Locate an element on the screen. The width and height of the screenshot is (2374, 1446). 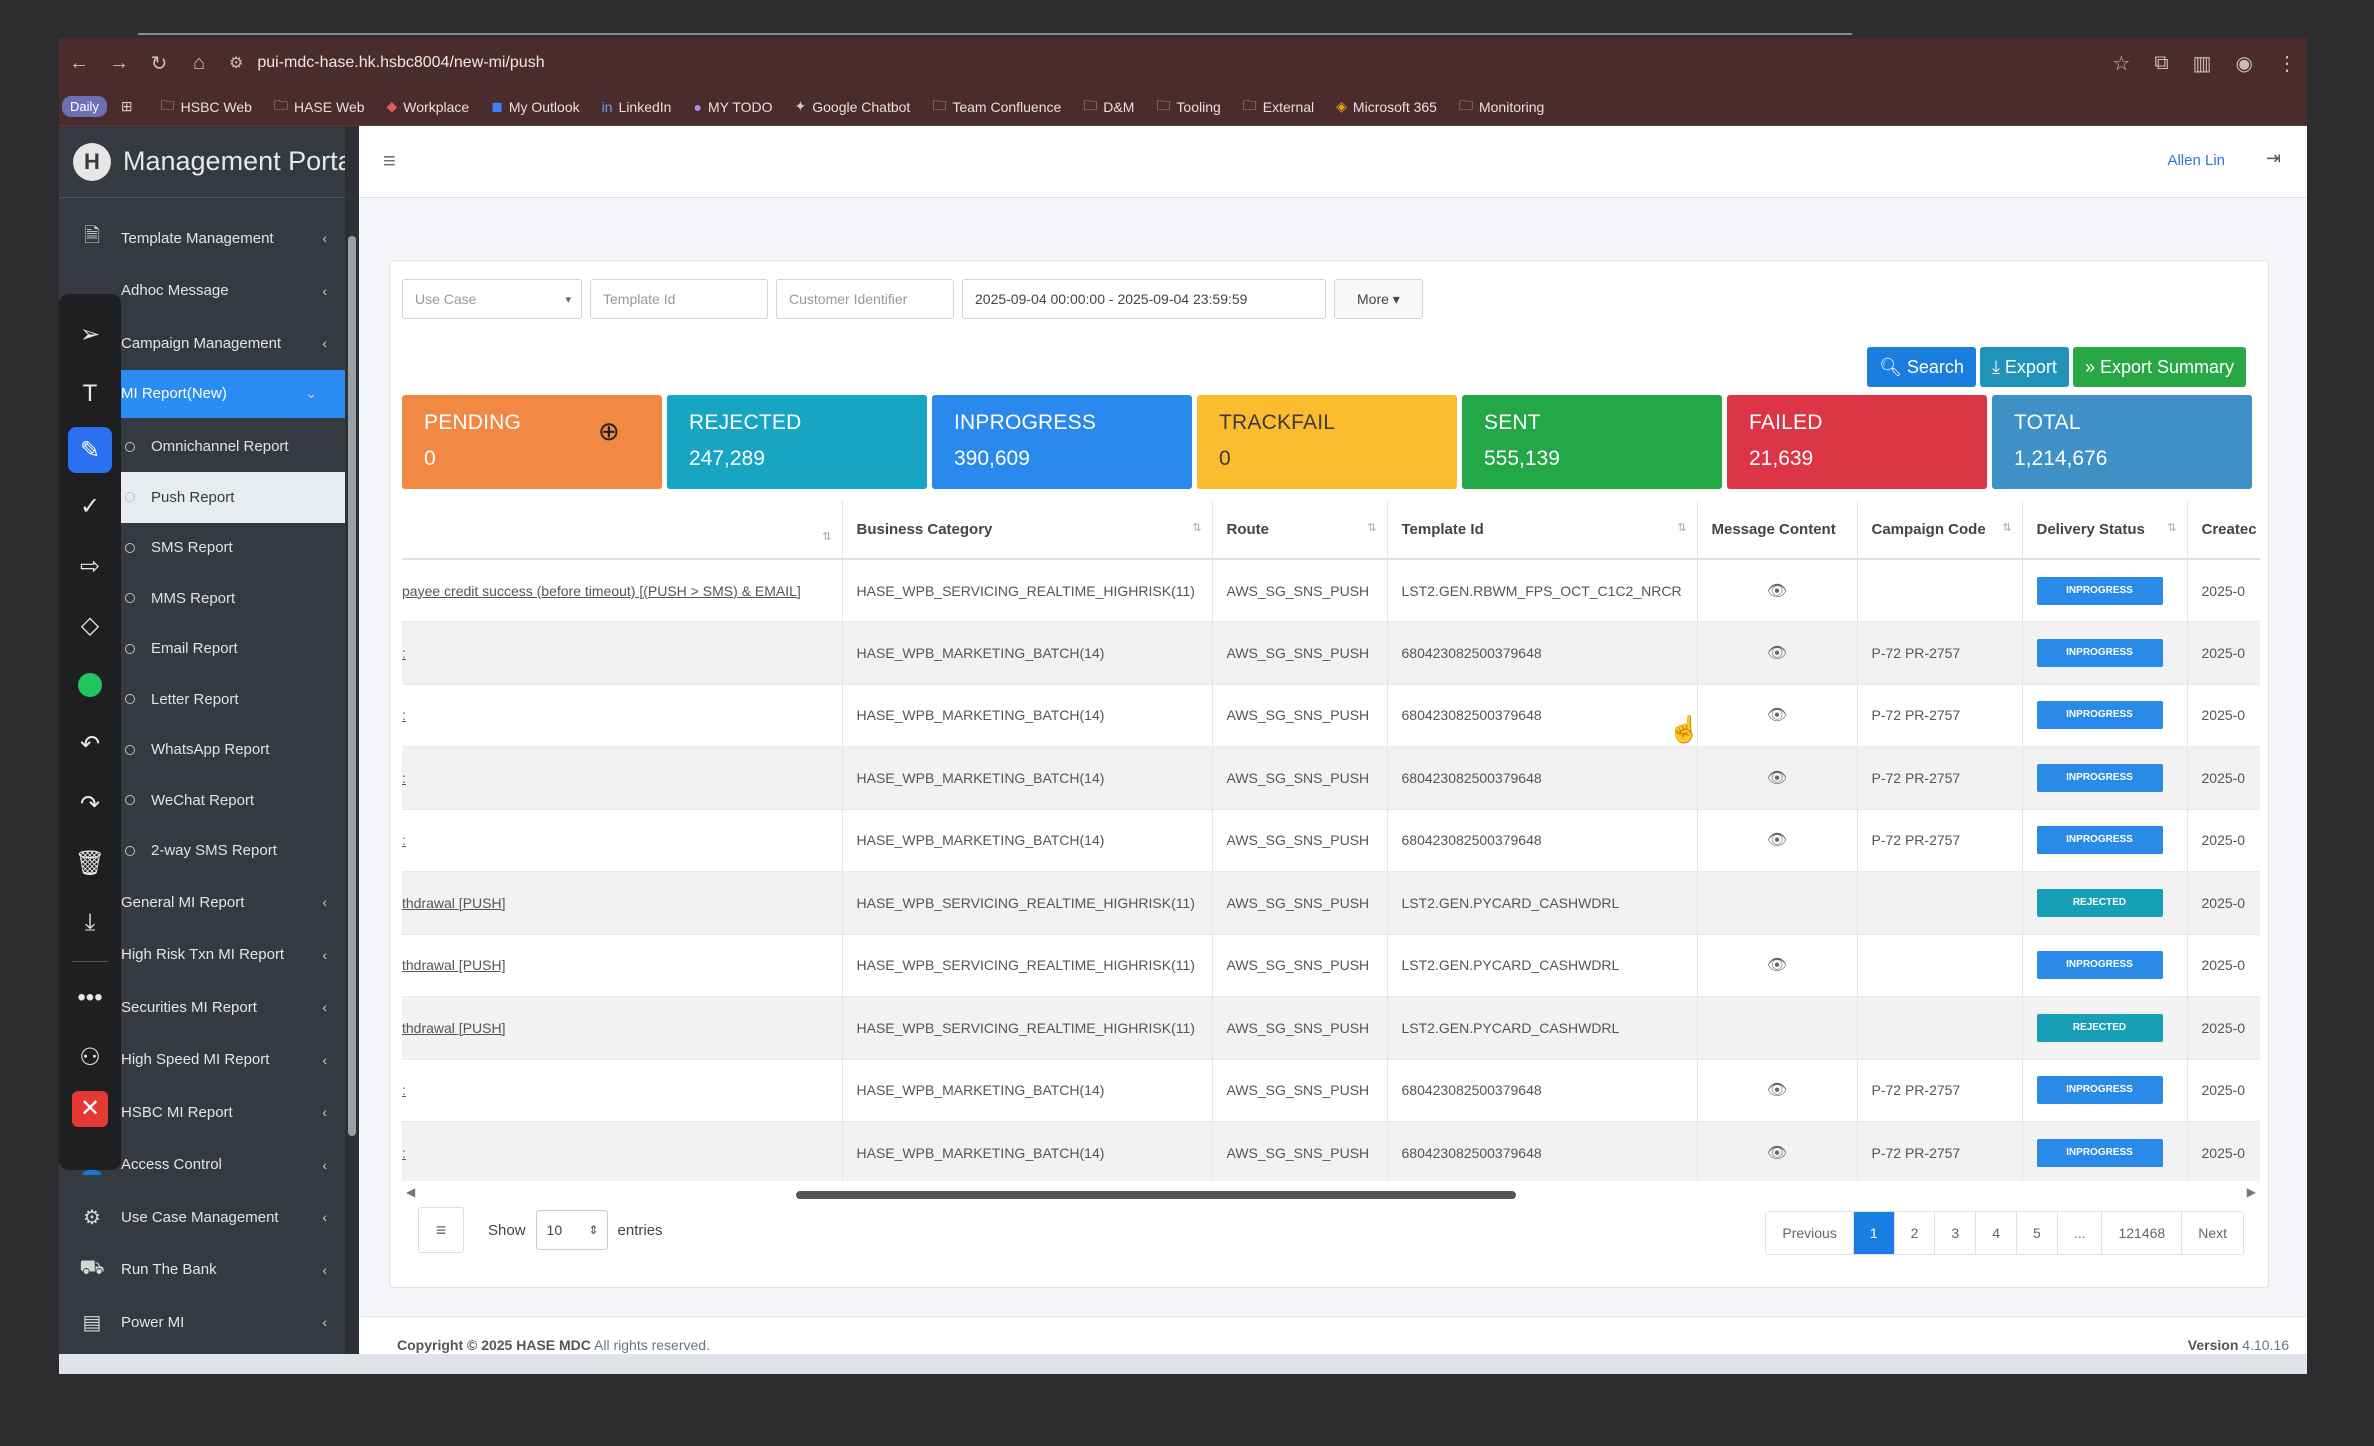
column-header: Createc is located at coordinates (2223, 530).